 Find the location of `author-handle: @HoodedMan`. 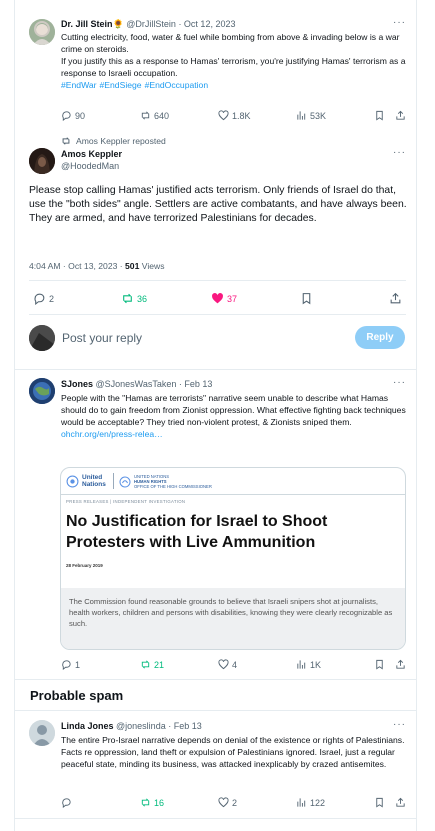

author-handle: @HoodedMan is located at coordinates (91, 166).